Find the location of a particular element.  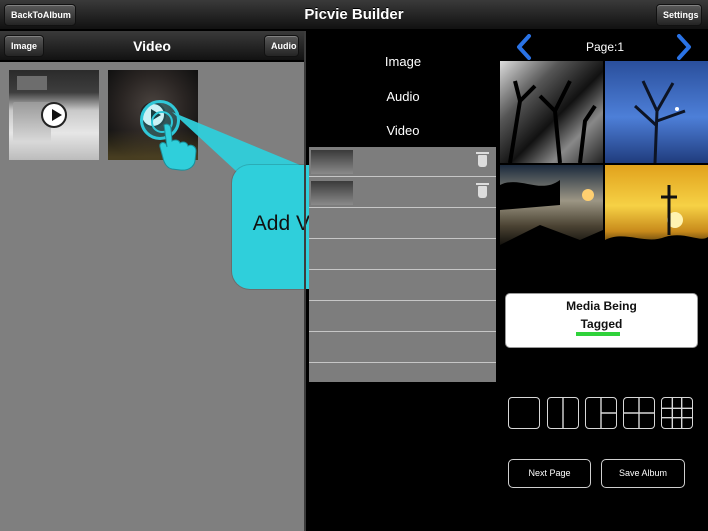

save-album-button: Save Album is located at coordinates (643, 473).